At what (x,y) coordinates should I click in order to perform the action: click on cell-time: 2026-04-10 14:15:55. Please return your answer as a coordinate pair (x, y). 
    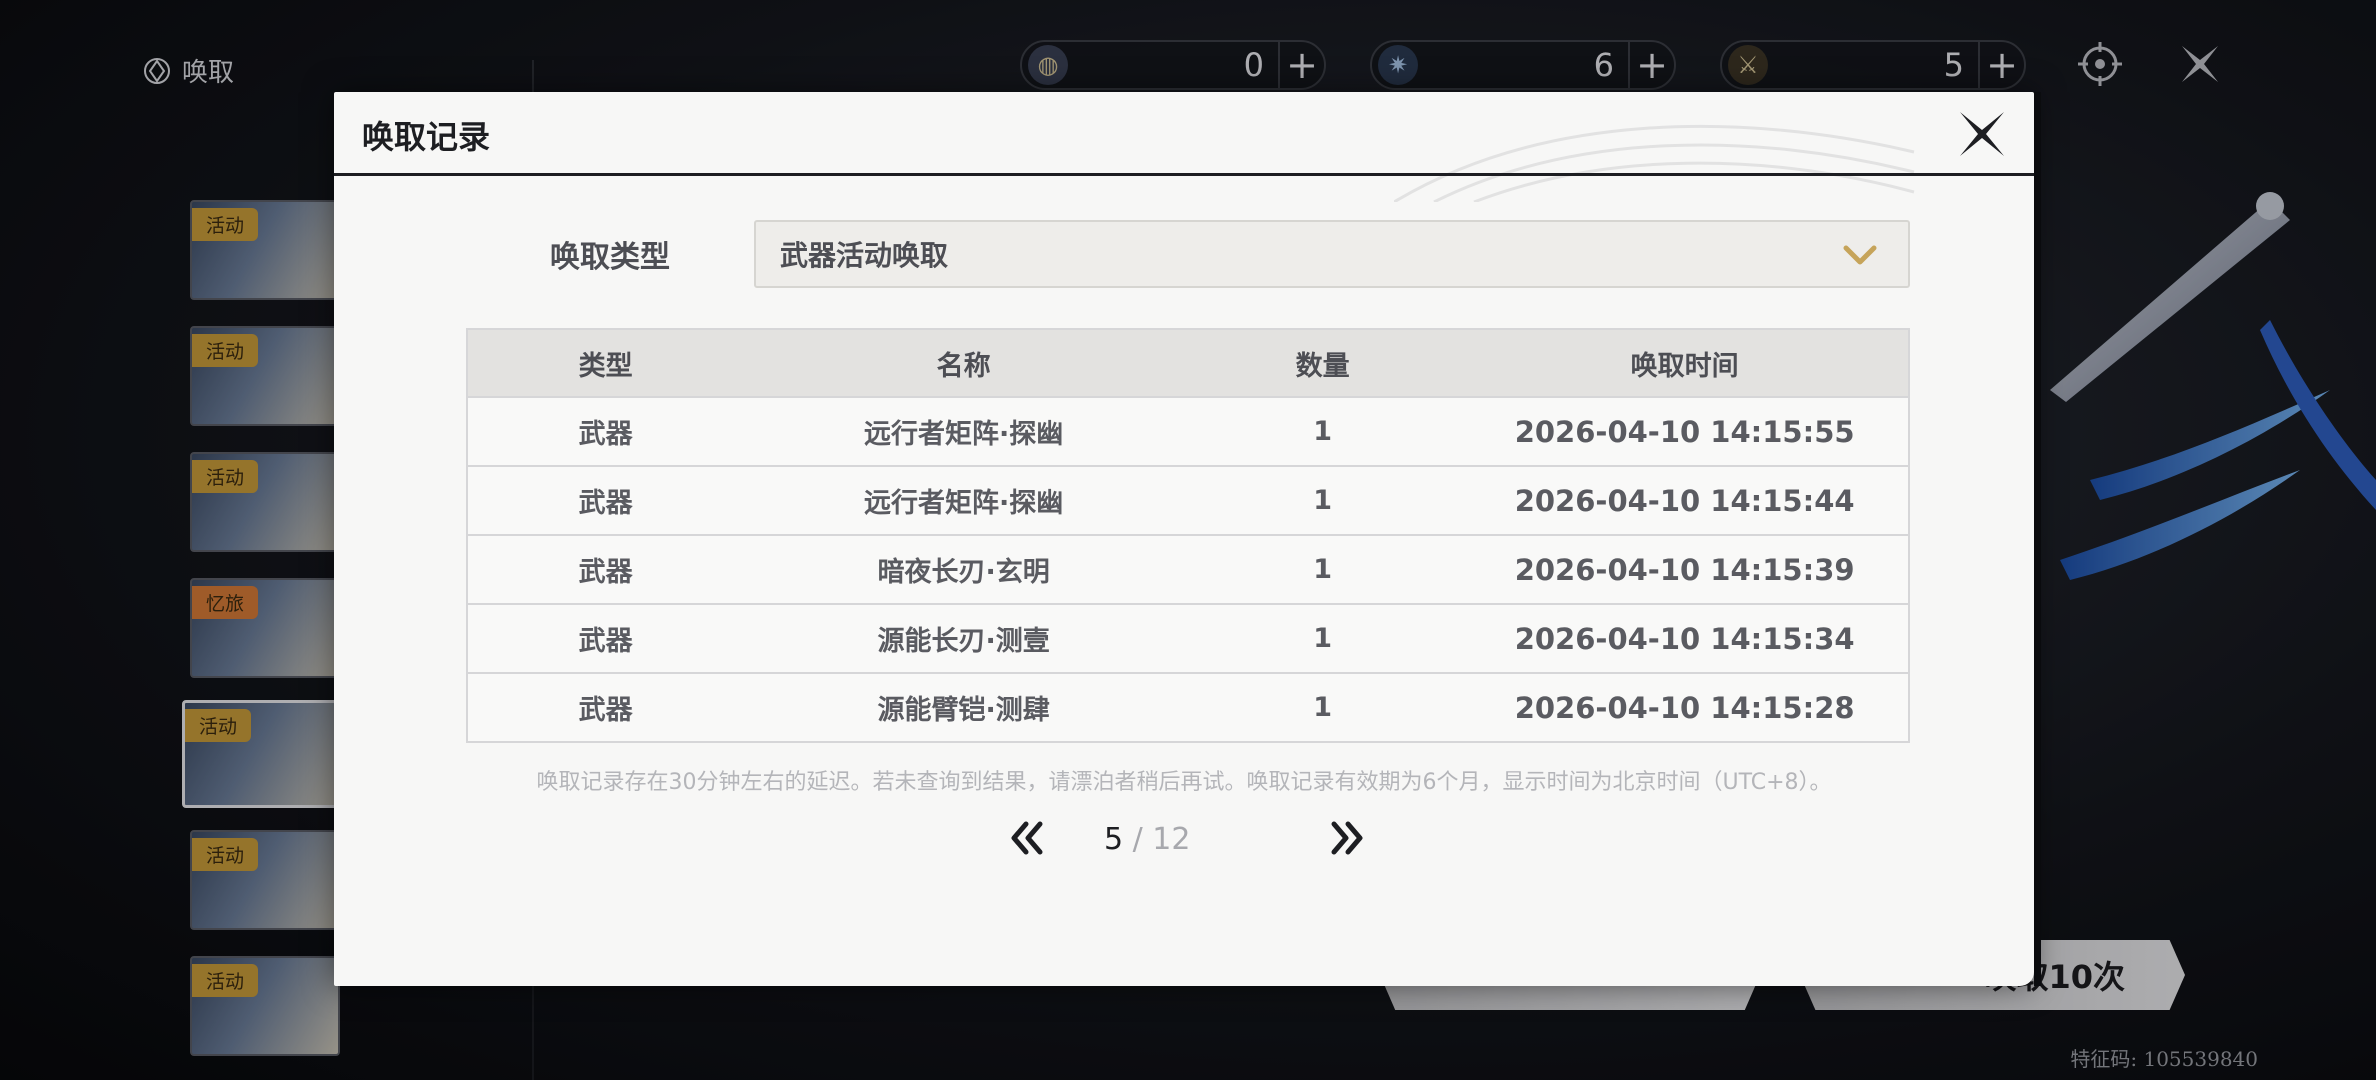
    Looking at the image, I should click on (1684, 431).